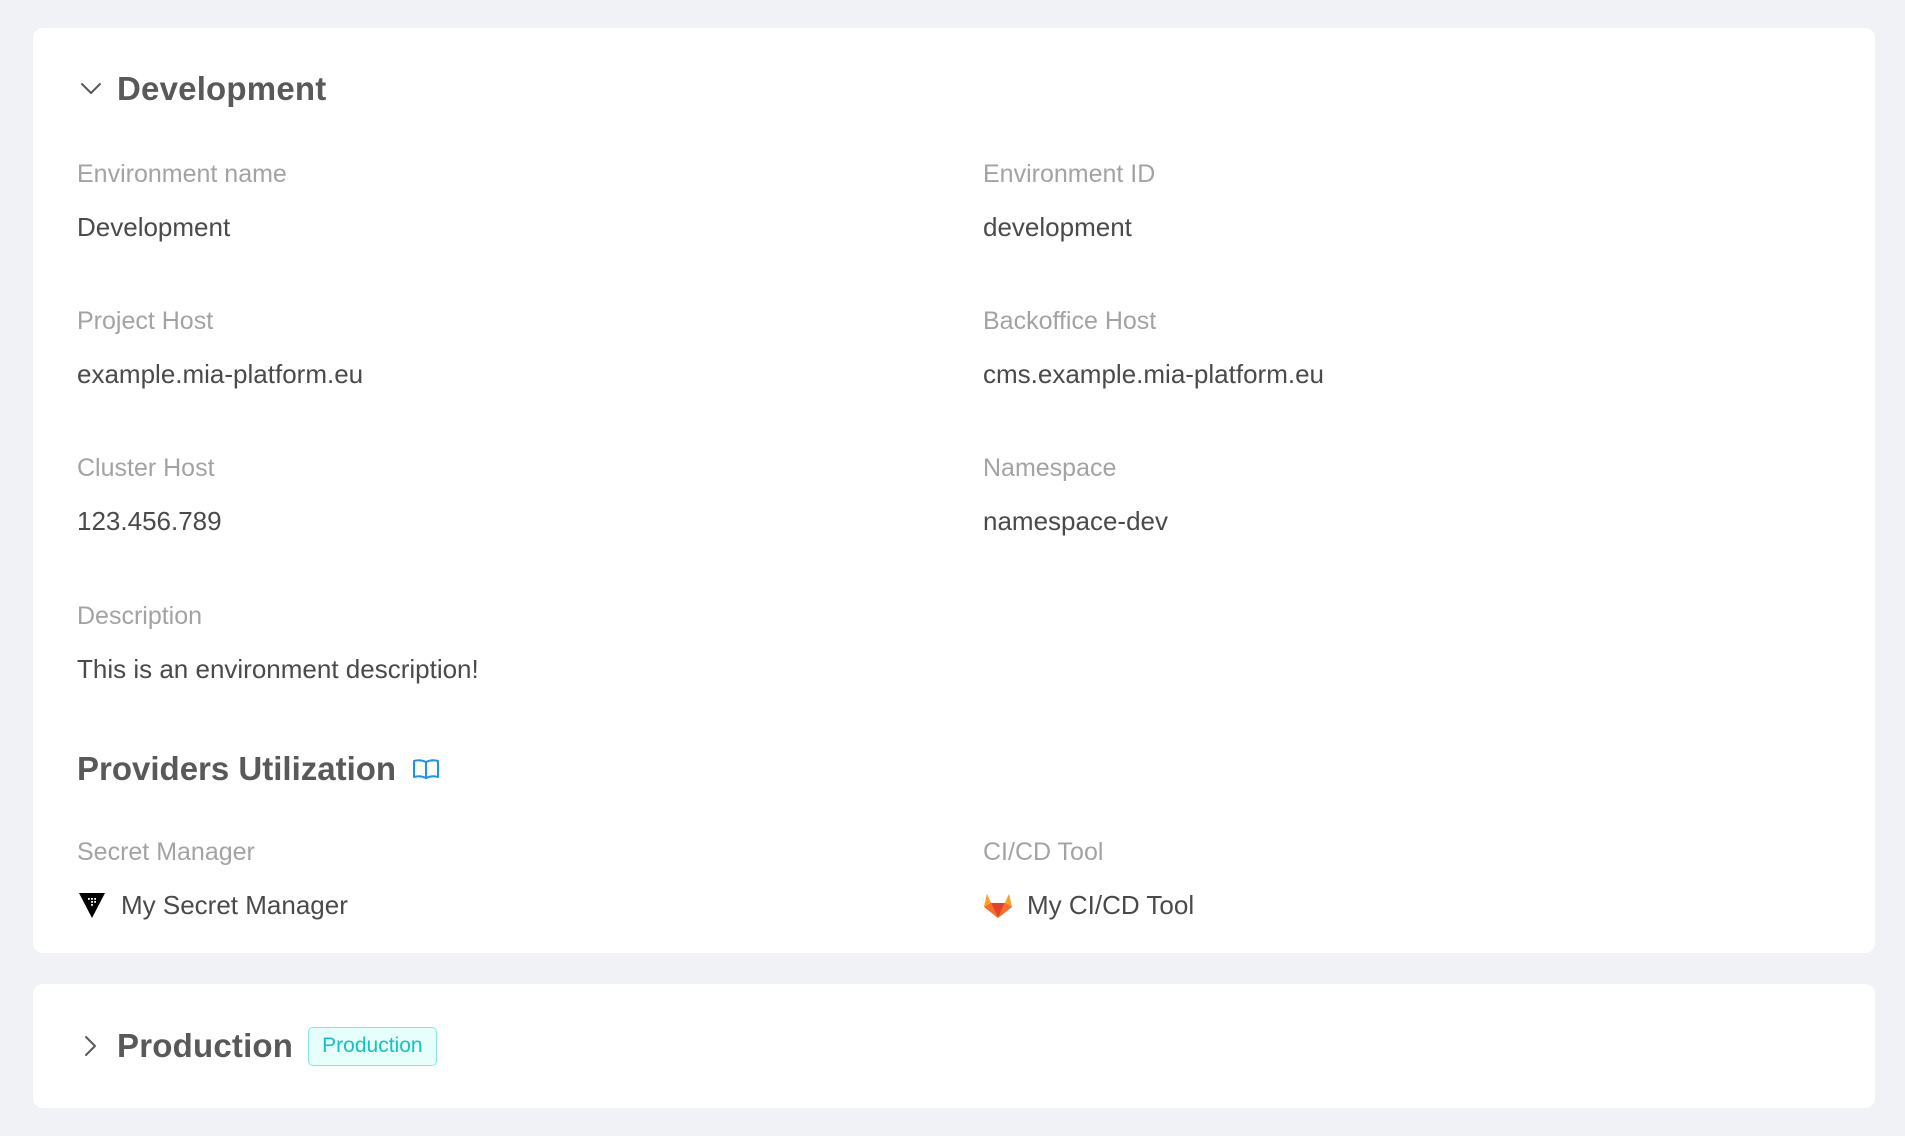 The width and height of the screenshot is (1905, 1136). Describe the element at coordinates (1393, 201) in the screenshot. I see `field-environment-id: Environment ID development` at that location.